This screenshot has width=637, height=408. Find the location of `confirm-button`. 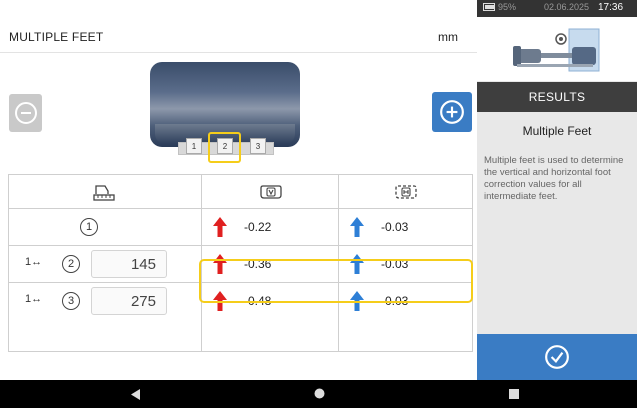

confirm-button is located at coordinates (557, 357).